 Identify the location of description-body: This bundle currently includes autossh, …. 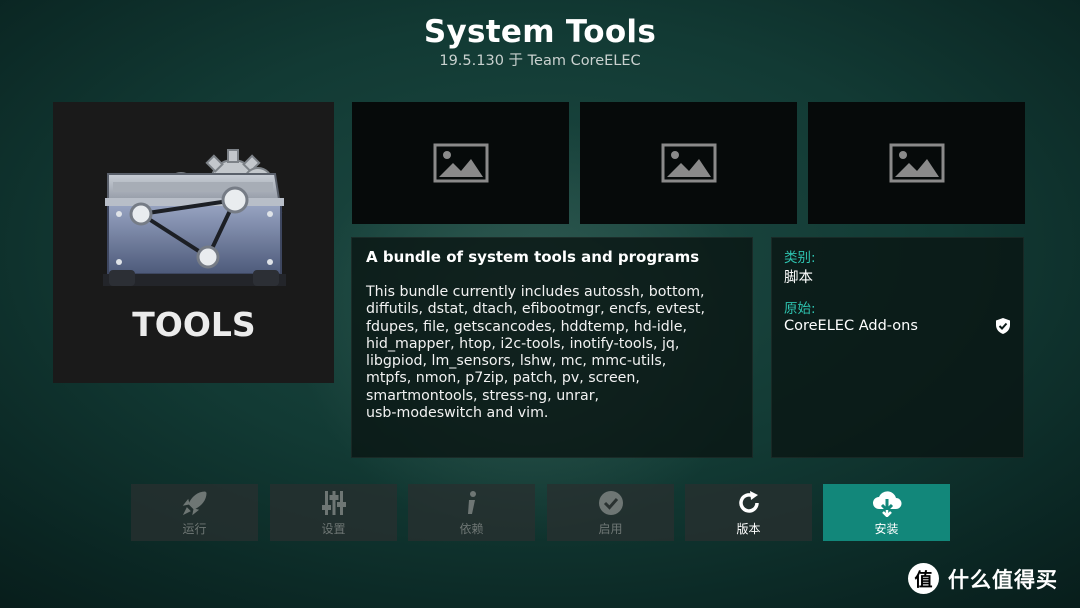
(535, 353).